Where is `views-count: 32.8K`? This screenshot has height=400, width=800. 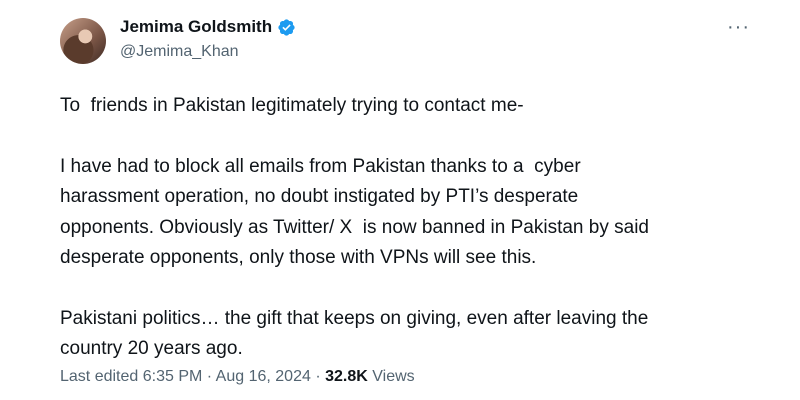
views-count: 32.8K is located at coordinates (346, 376).